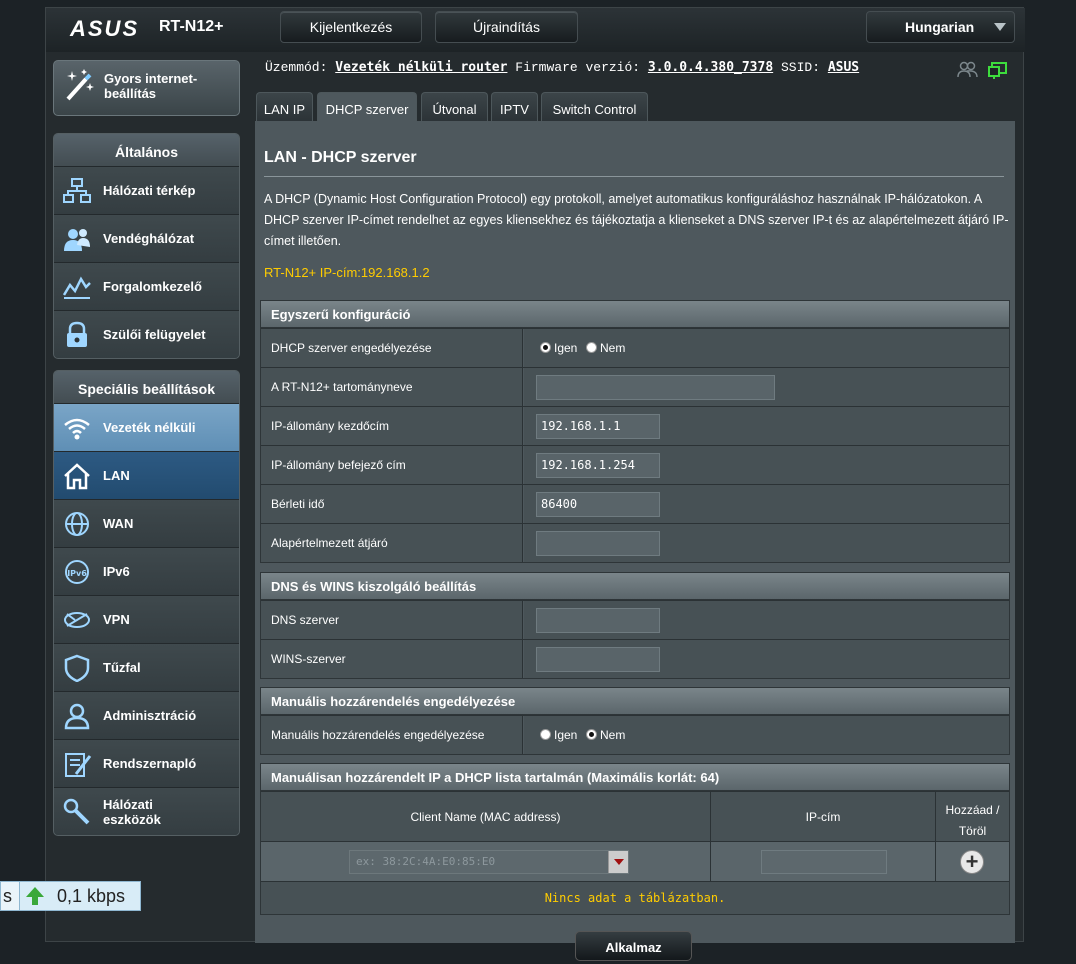 Image resolution: width=1076 pixels, height=964 pixels. What do you see at coordinates (150, 715) in the screenshot?
I see `sidebar-item-label: Adminisztráció` at bounding box center [150, 715].